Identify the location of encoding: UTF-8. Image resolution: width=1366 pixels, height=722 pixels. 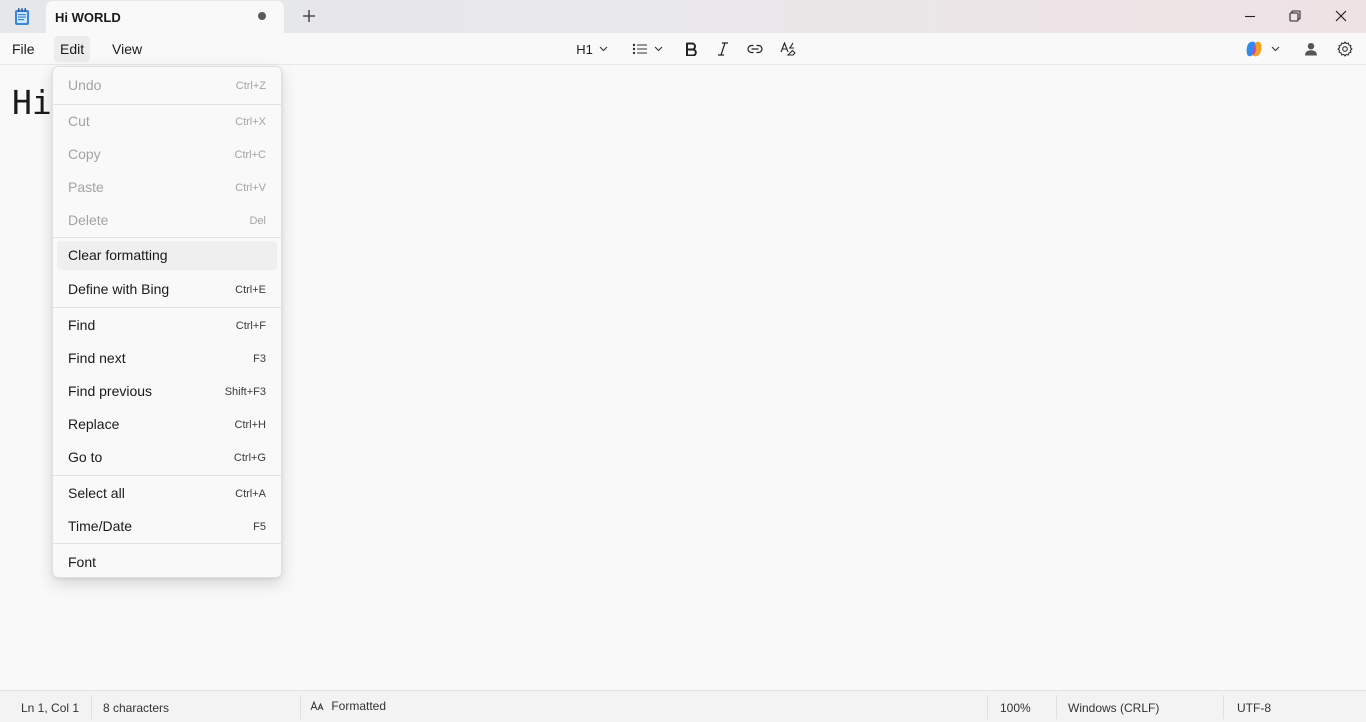
(1254, 708).